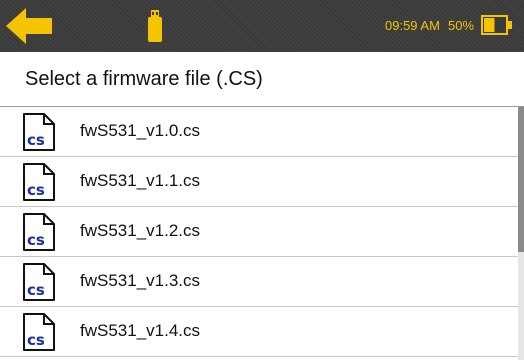  What do you see at coordinates (140, 280) in the screenshot?
I see `file-name: fwS531_v1.3.cs` at bounding box center [140, 280].